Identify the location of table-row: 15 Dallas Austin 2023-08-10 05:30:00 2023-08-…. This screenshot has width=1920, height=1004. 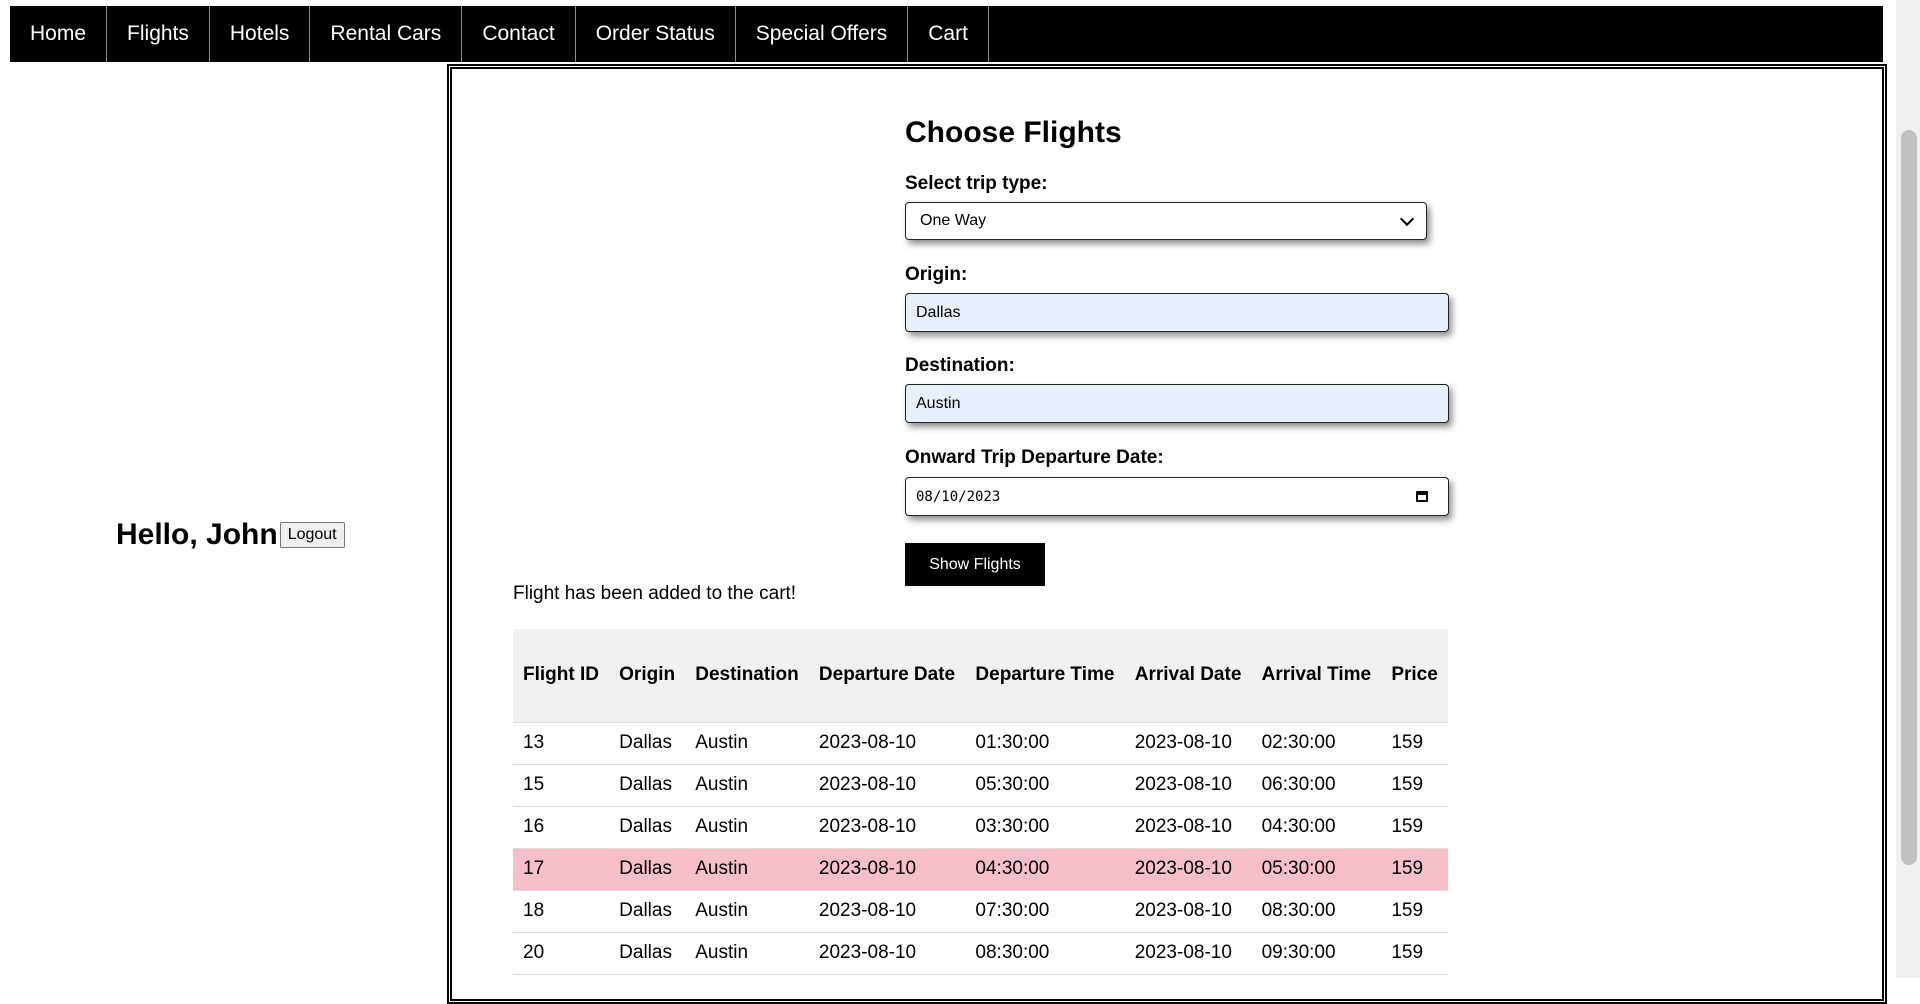
(980, 785).